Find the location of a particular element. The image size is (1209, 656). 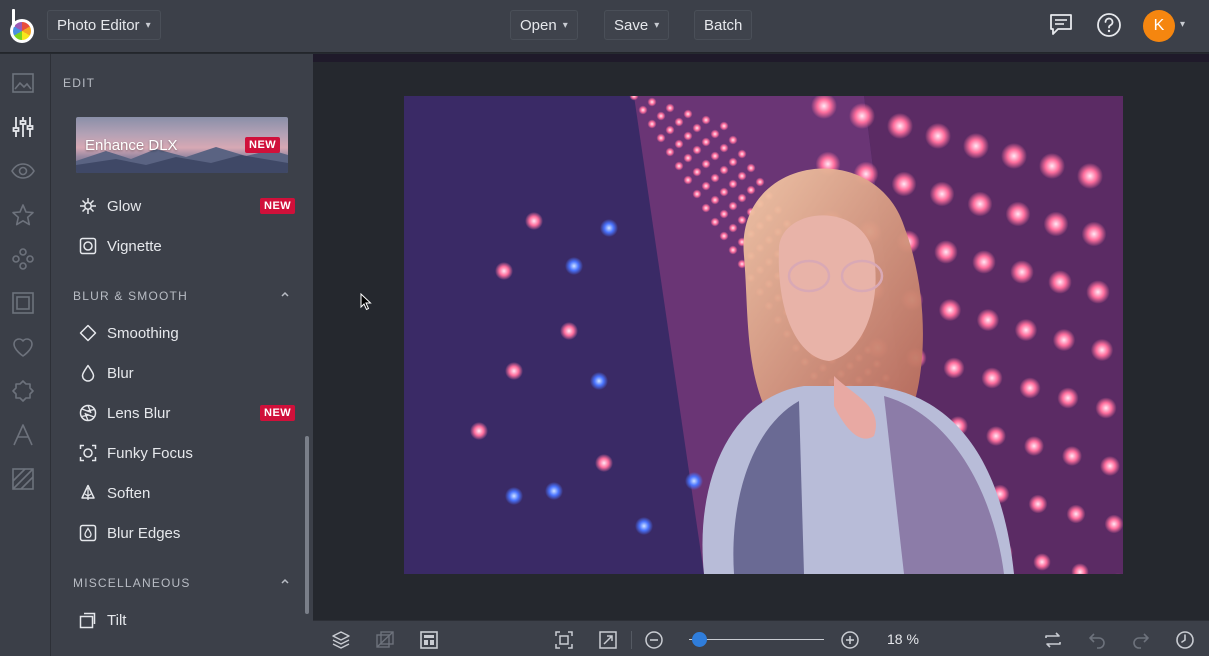

open-button: Open ▾ is located at coordinates (544, 25).